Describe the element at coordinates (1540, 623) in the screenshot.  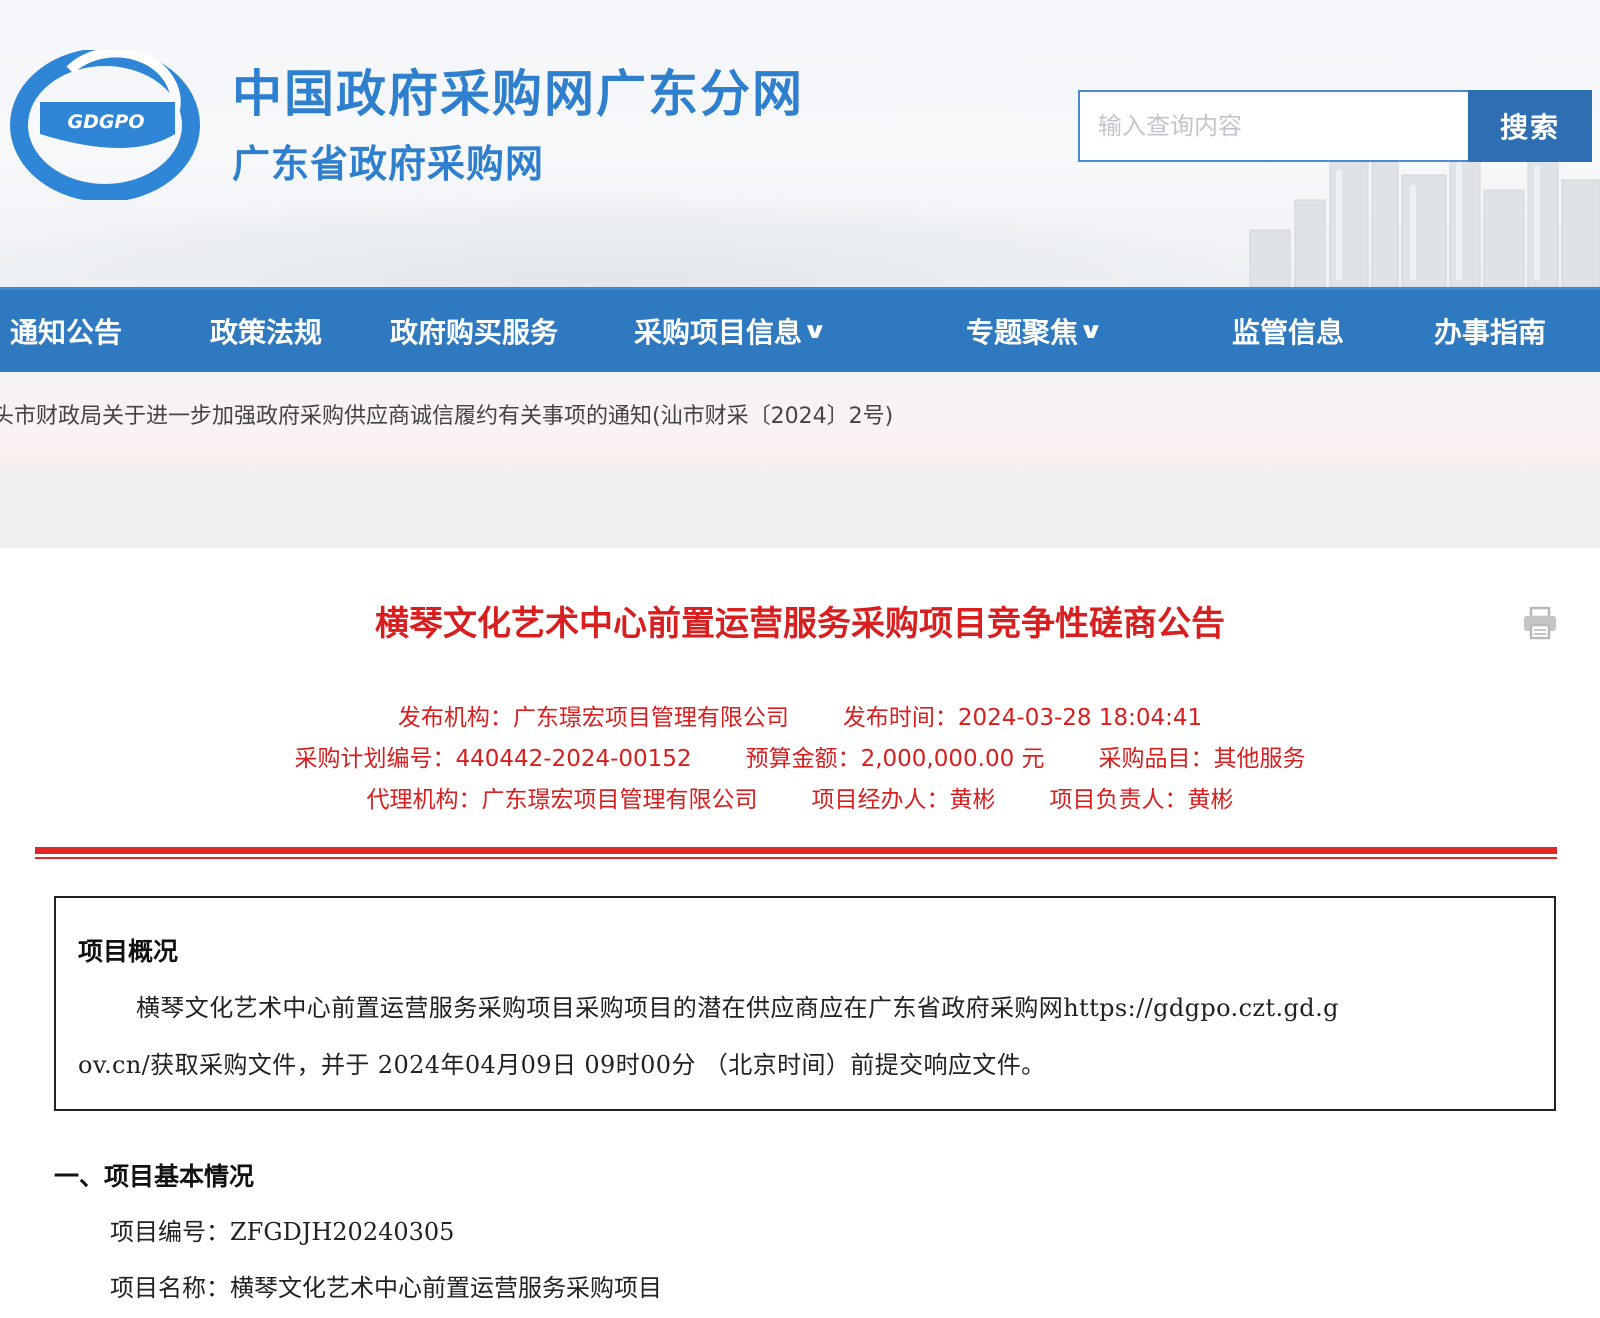
I see `print-icon` at that location.